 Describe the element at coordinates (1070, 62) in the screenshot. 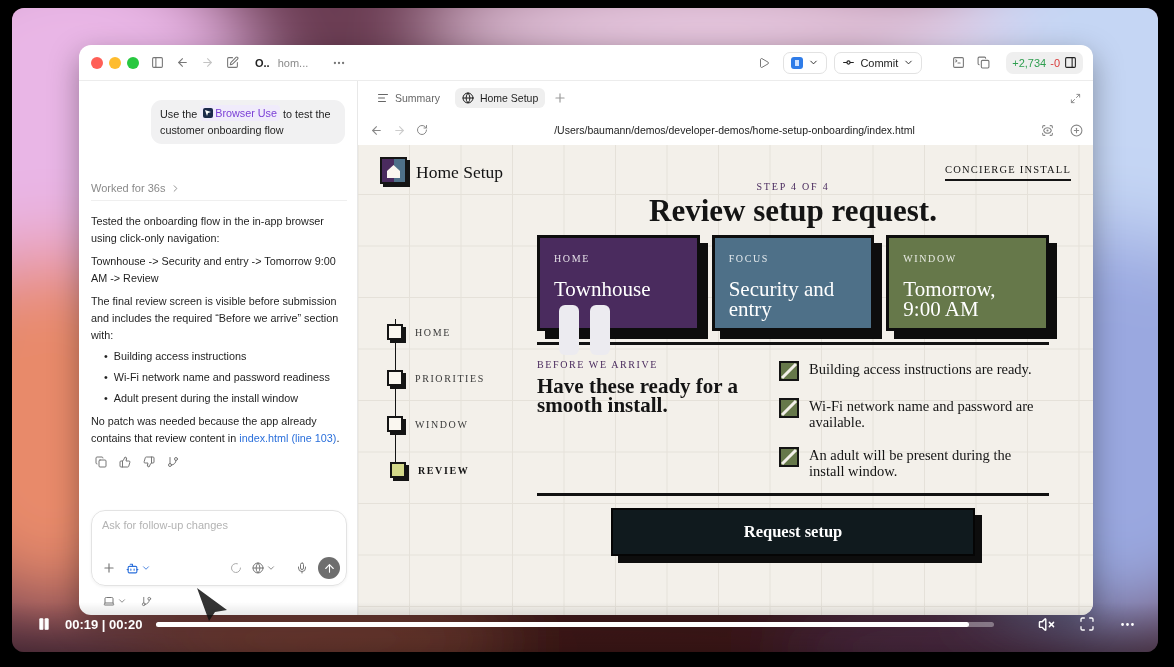

I see `panel-icon` at that location.